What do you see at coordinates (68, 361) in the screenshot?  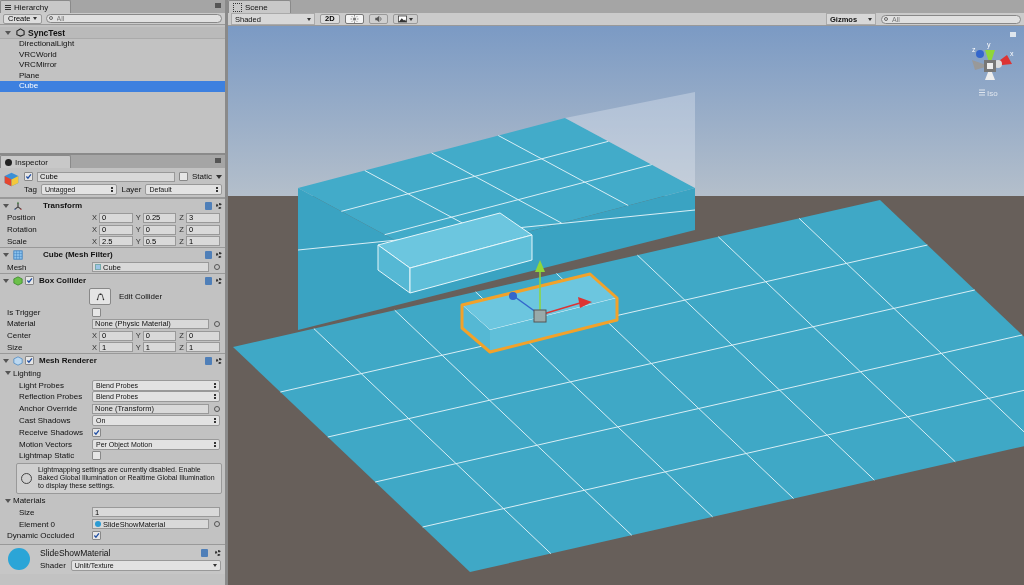 I see `component-title: Mesh Renderer` at bounding box center [68, 361].